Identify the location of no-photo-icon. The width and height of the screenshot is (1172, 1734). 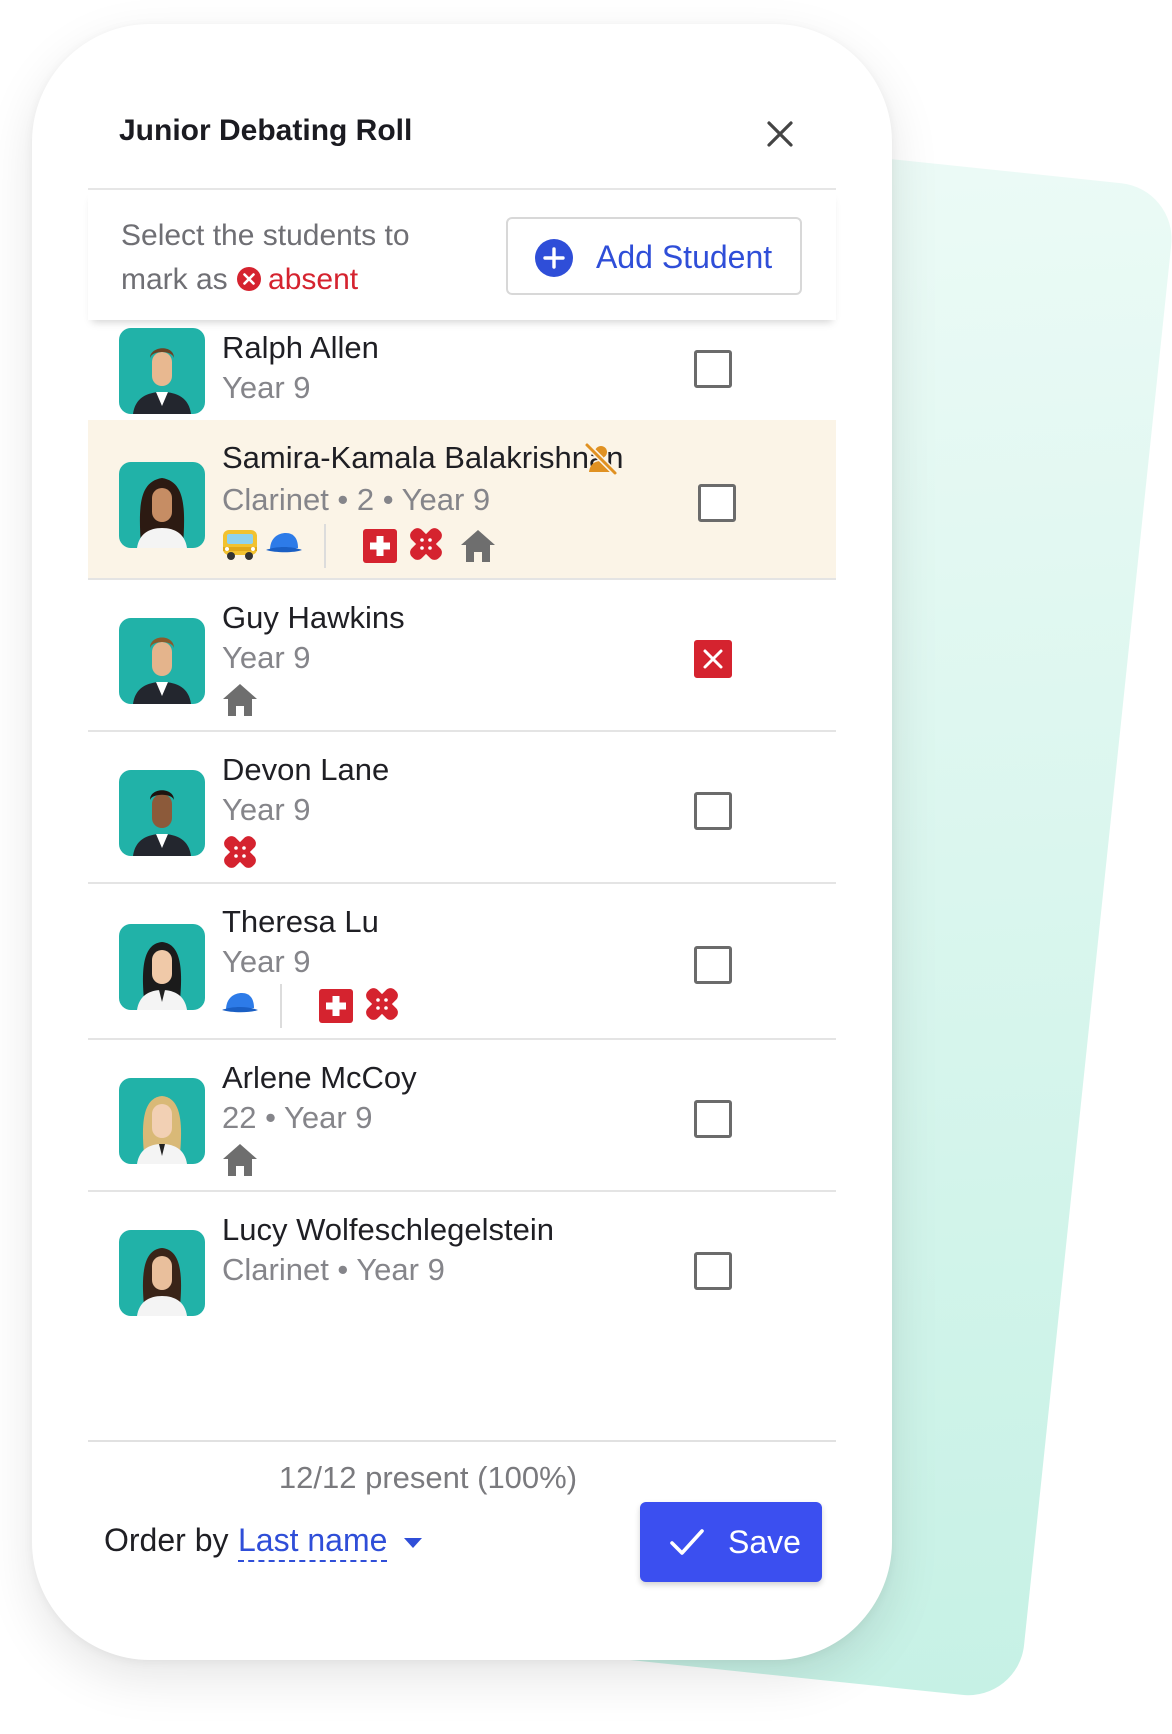
(601, 459).